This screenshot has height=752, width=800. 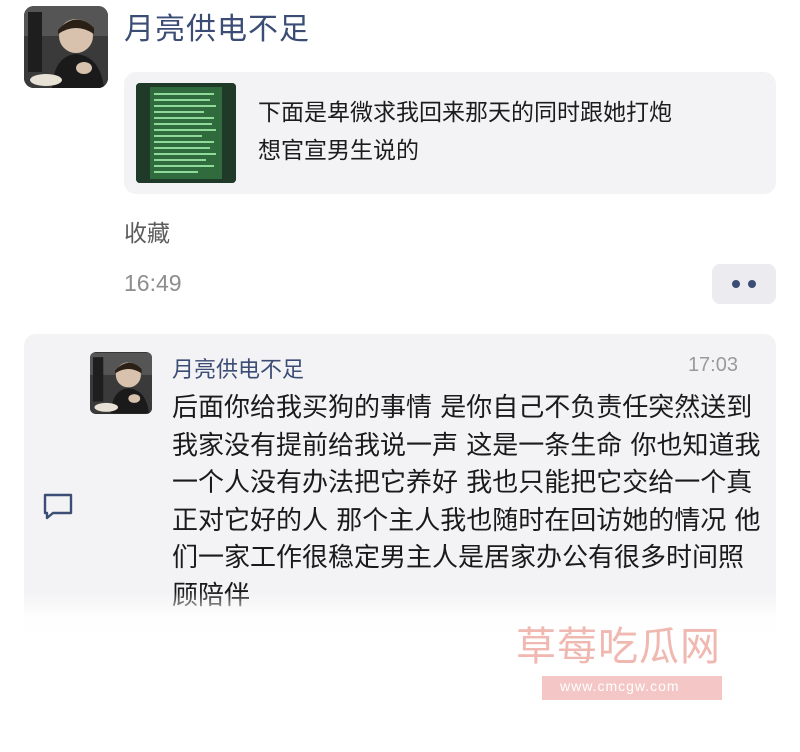 What do you see at coordinates (508, 132) in the screenshot?
I see `note-preview-text: 下面是卑微求我回来那天的同时跟她打炮 想官宣男生说的` at bounding box center [508, 132].